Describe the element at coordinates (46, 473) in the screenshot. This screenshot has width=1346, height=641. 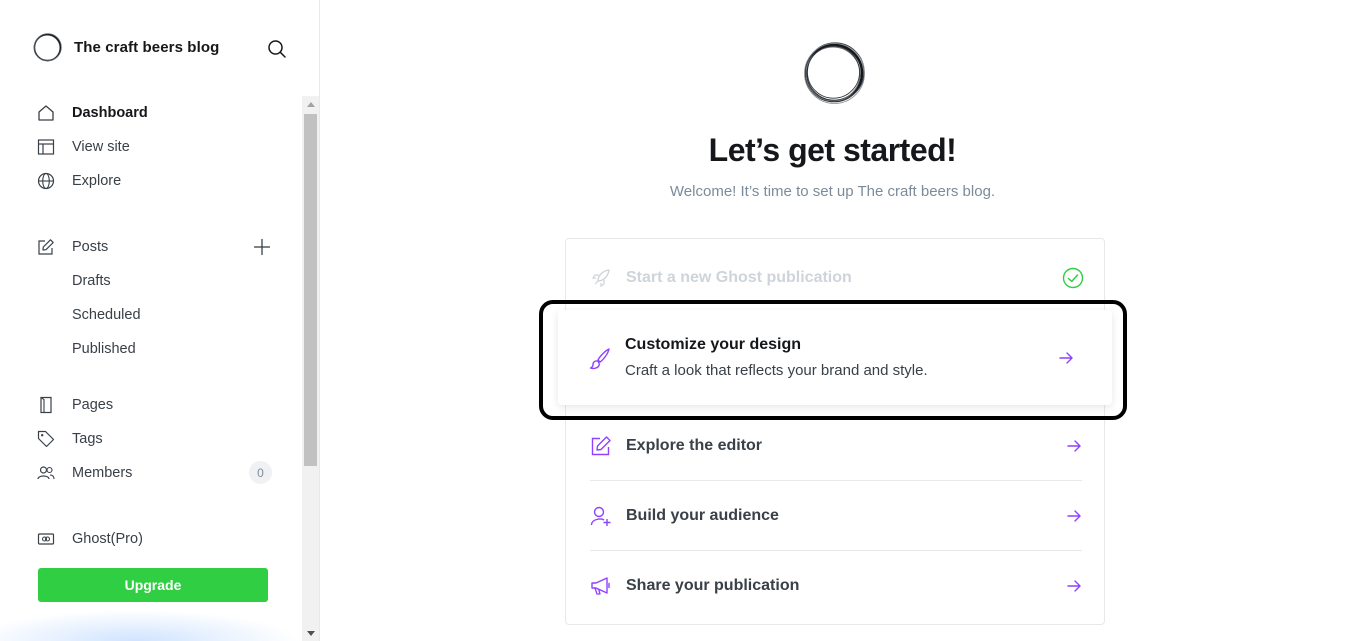
I see `members-icon` at that location.